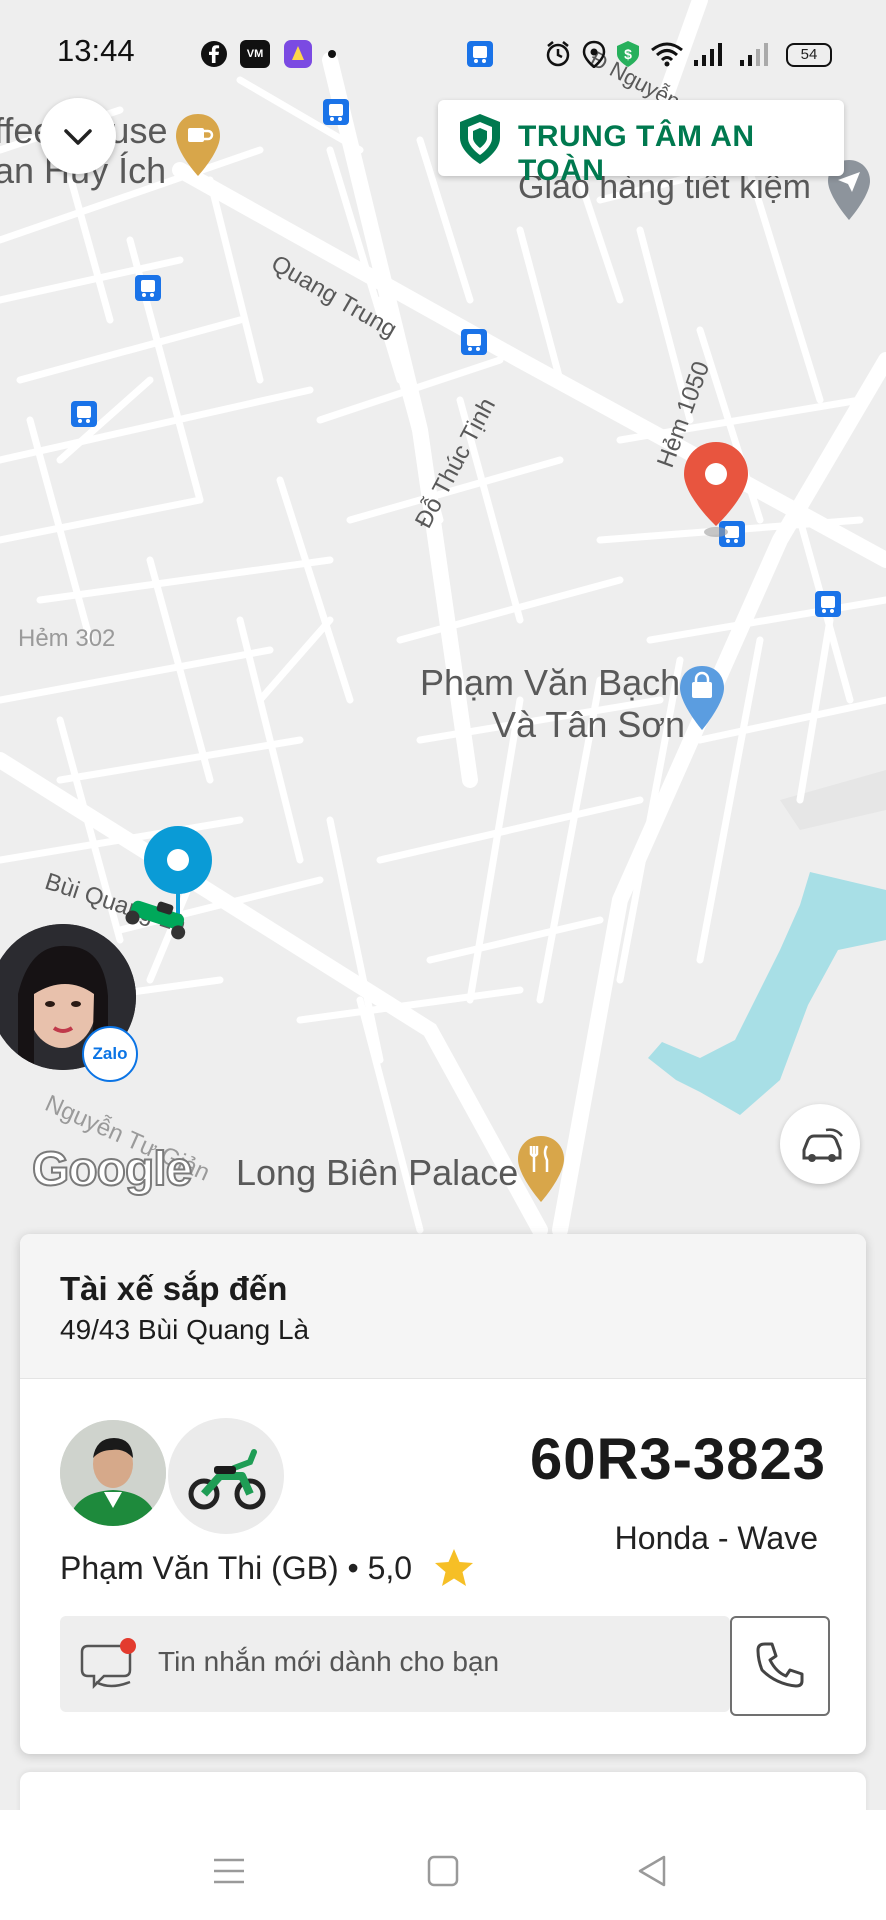 The width and height of the screenshot is (886, 1920). Describe the element at coordinates (96, 50) in the screenshot. I see `status-time: 13:44` at that location.